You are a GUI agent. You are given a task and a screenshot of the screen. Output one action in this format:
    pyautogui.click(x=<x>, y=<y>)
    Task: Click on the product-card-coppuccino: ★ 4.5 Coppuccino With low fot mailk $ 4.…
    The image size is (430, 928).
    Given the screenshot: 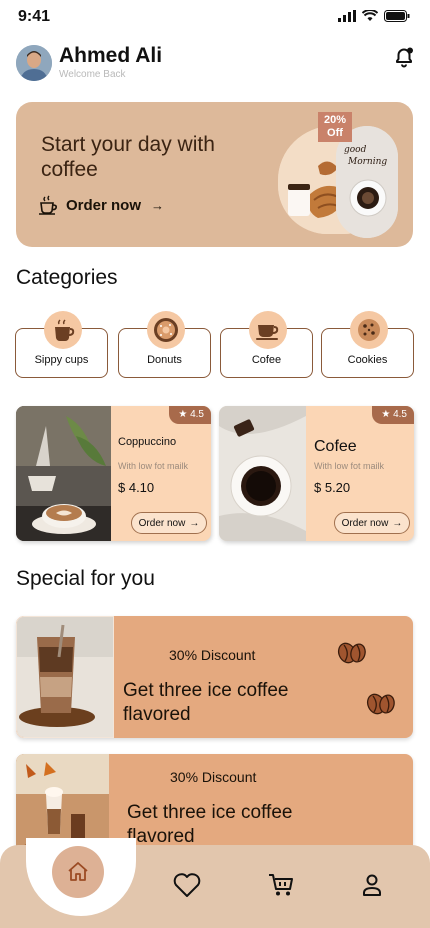 What is the action you would take?
    pyautogui.click(x=113, y=473)
    